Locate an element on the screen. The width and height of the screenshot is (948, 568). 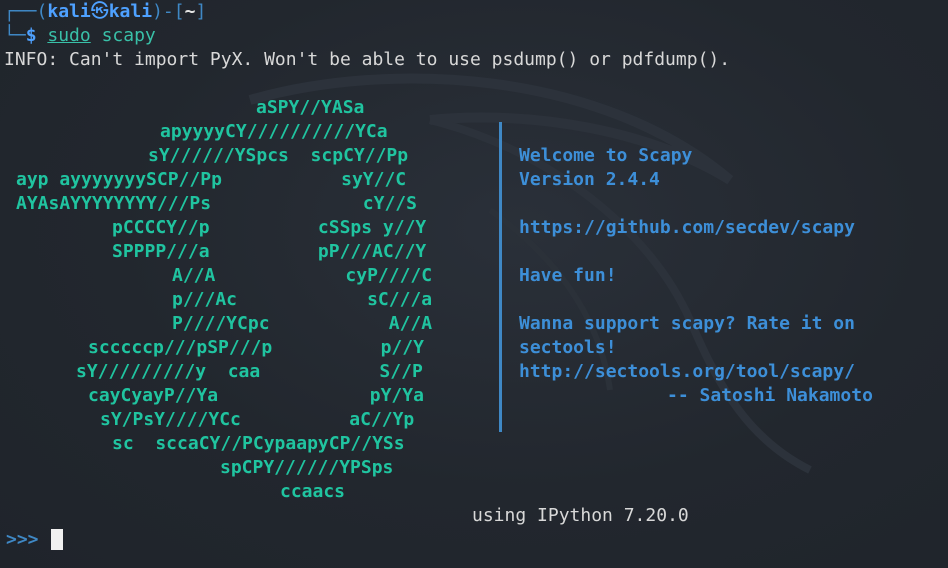
shell-command-line: └─$ sudo scapy is located at coordinates (80, 36).